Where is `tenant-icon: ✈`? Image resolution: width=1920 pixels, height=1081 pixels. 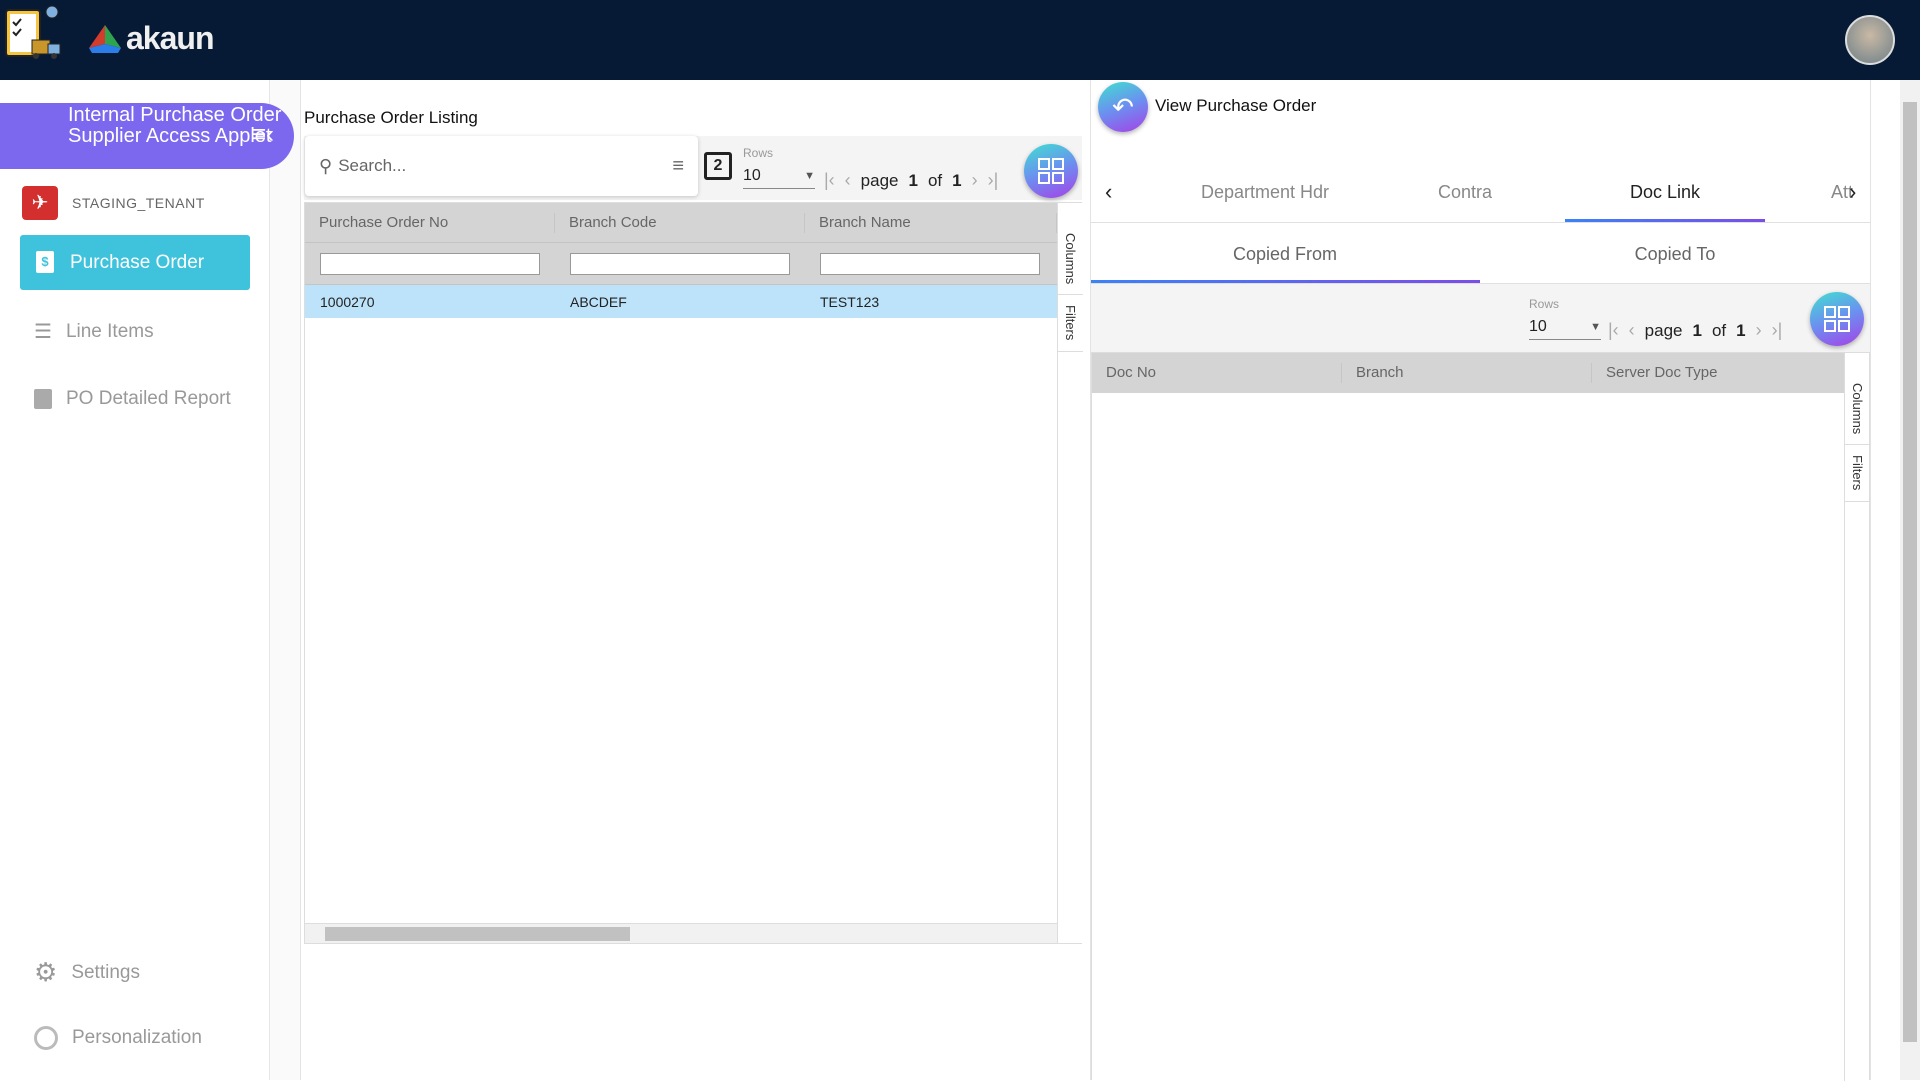 tenant-icon: ✈ is located at coordinates (40, 203).